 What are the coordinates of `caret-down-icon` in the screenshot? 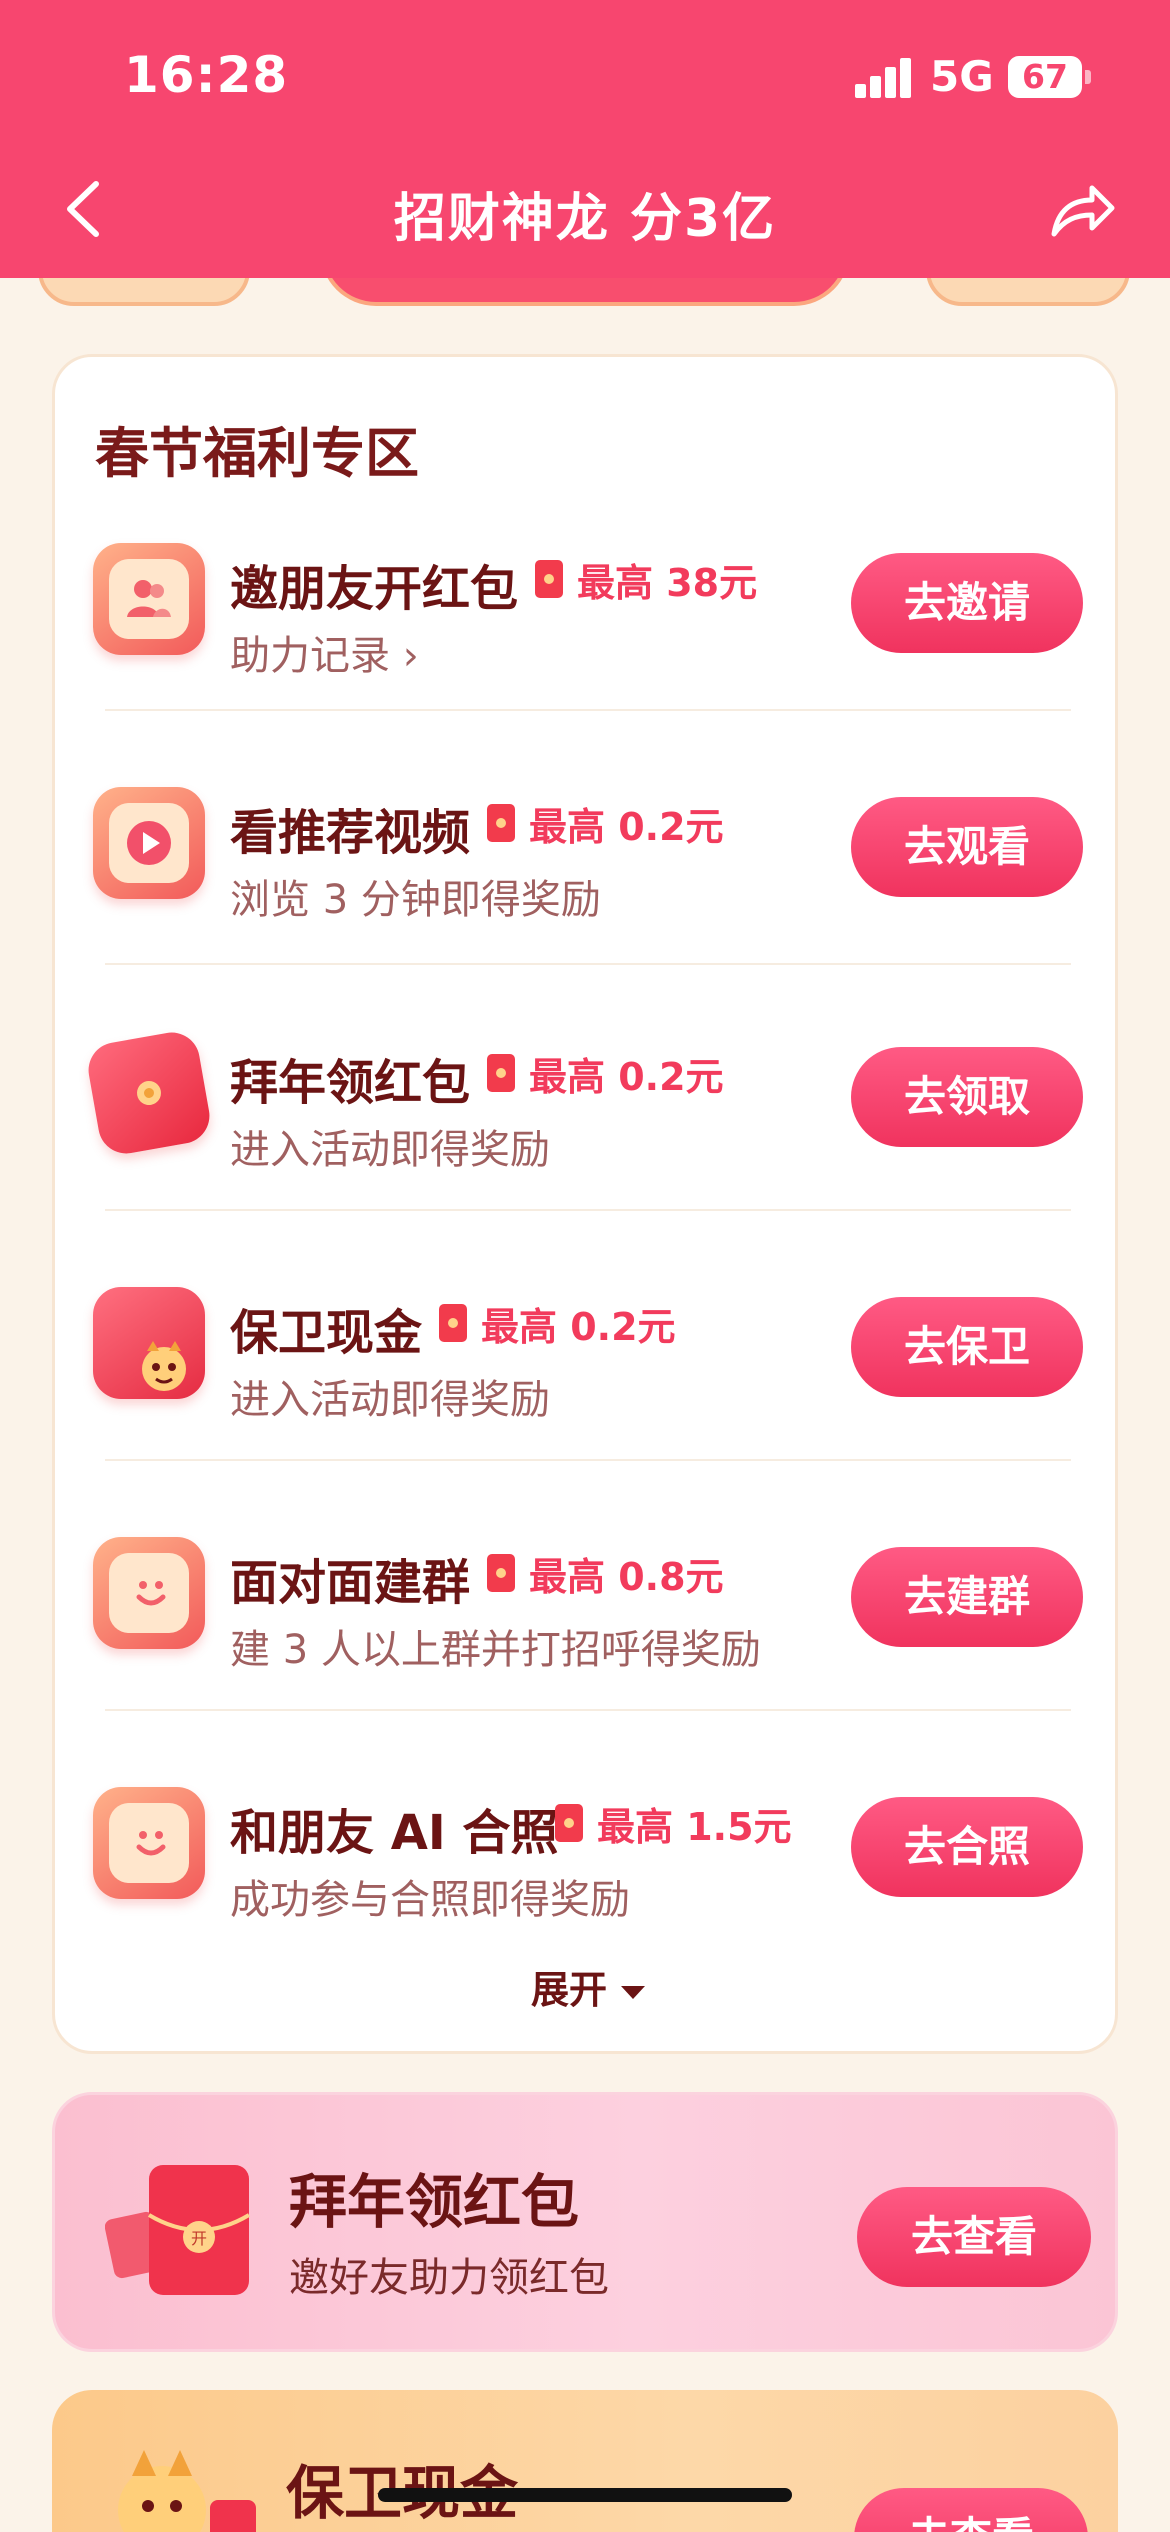 It's located at (633, 1992).